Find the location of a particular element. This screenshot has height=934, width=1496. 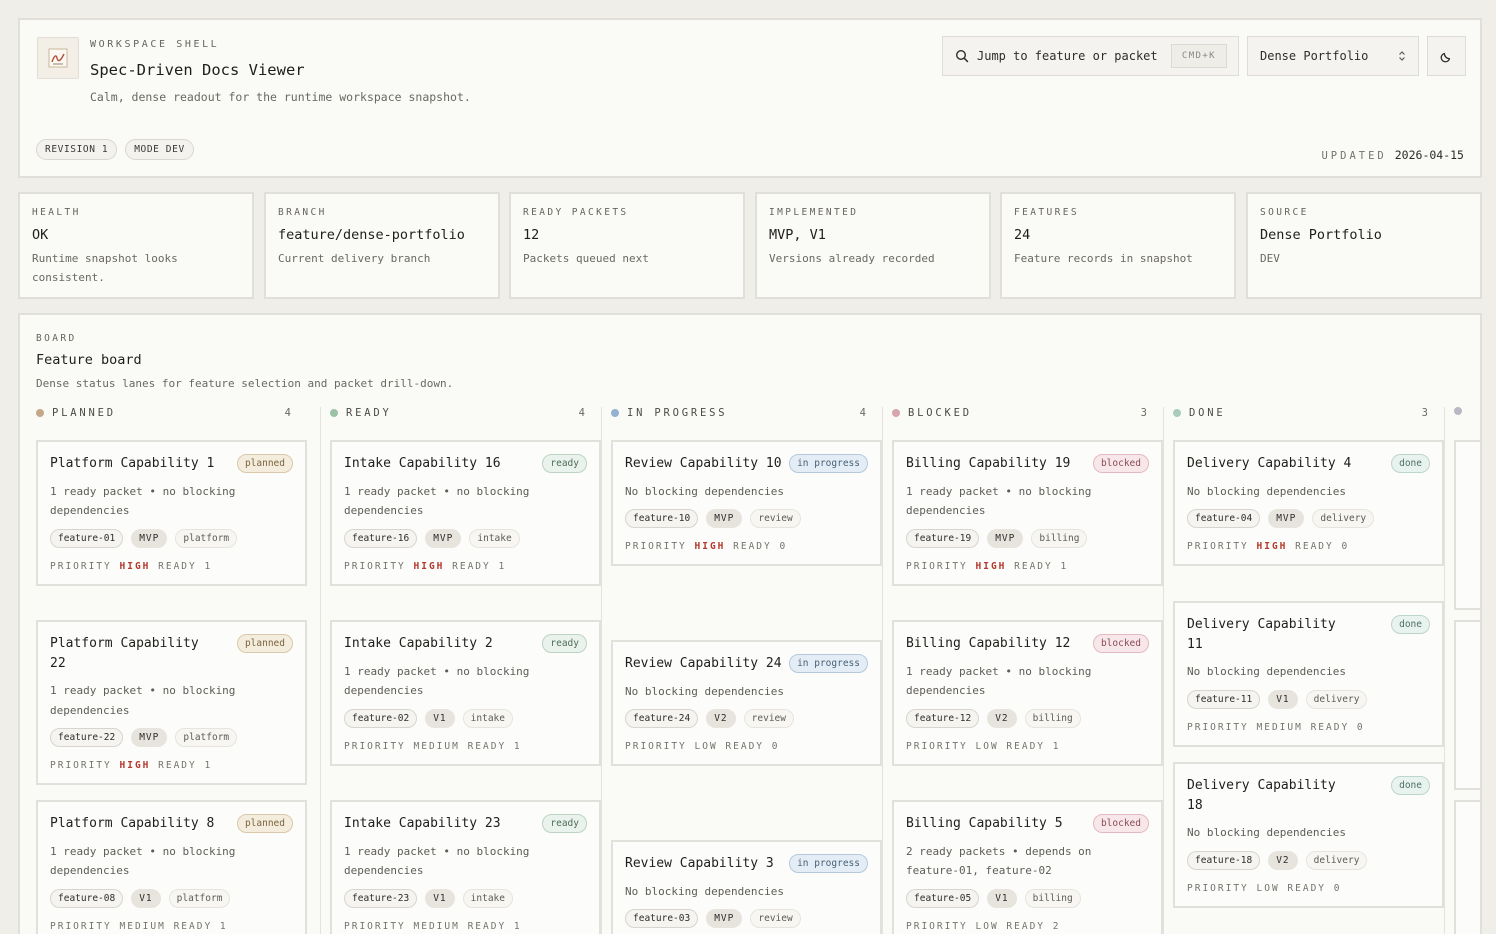

card-tags: feature-03 MVP review is located at coordinates (746, 918).